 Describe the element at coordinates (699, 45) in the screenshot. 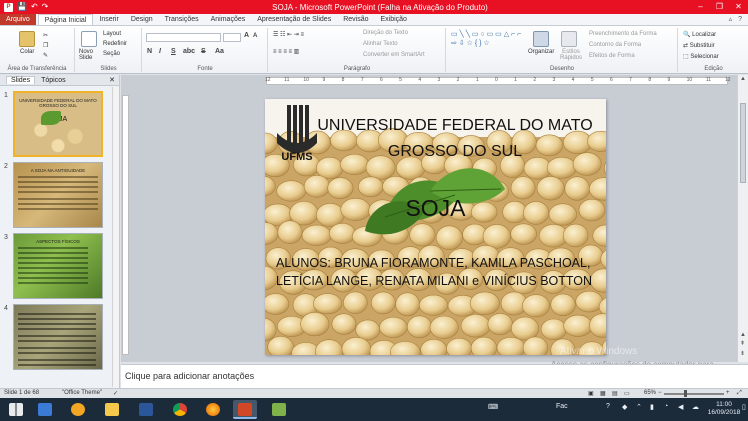

I see `replace-button: ⇄ Substituir` at that location.